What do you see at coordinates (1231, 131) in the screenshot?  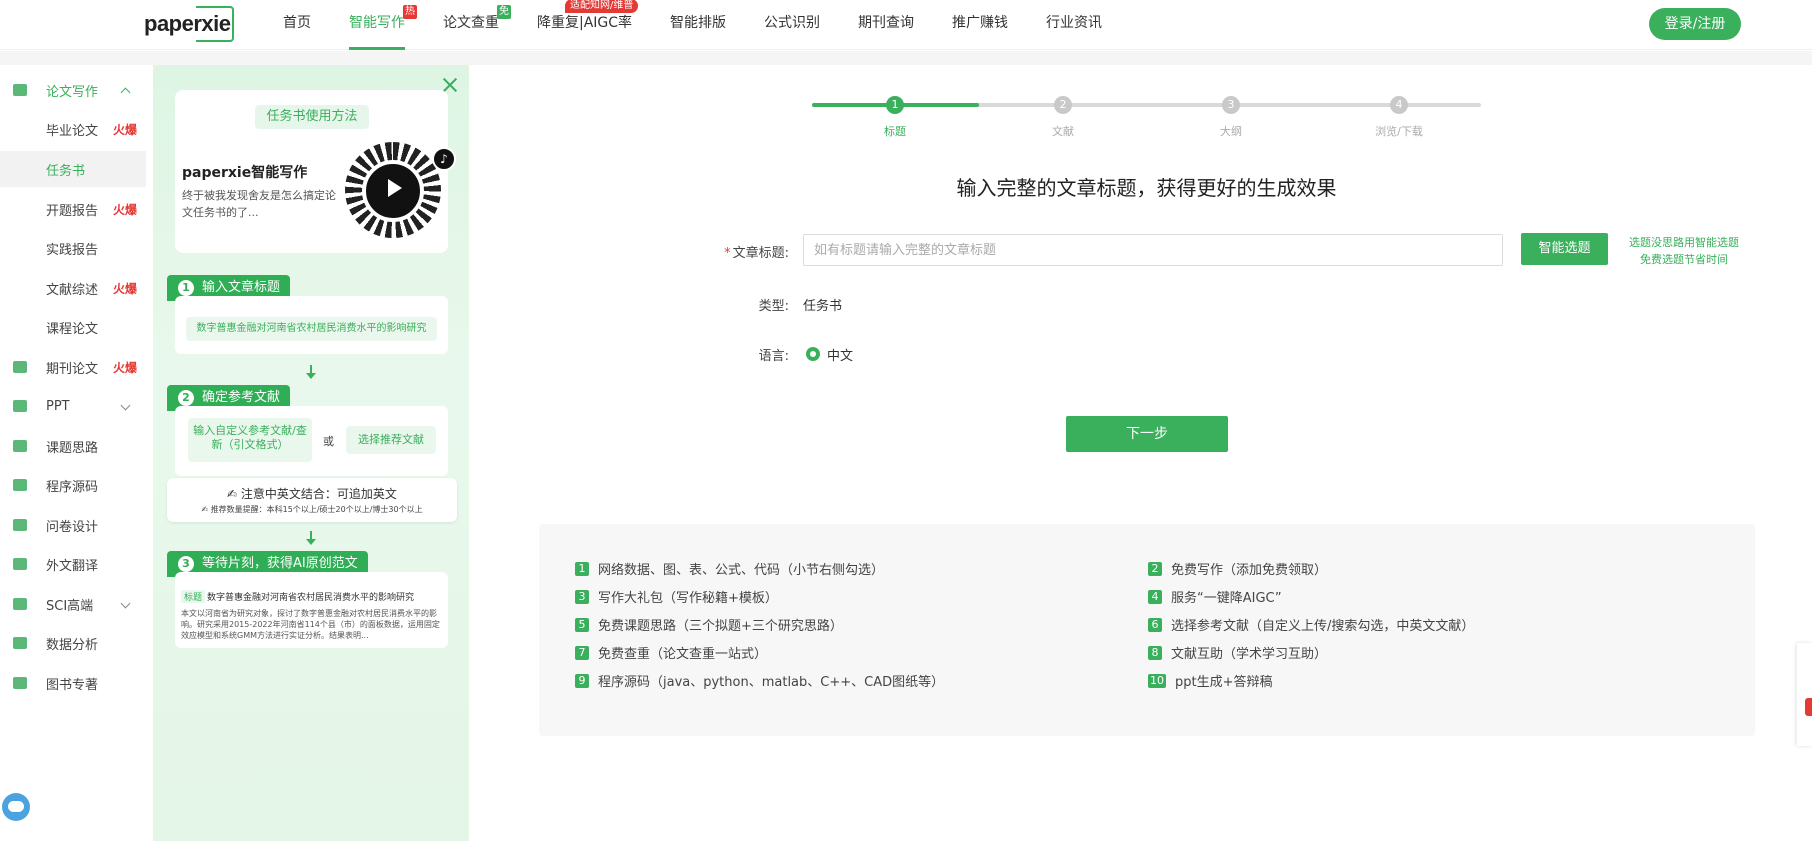 I see `step-label-outline: 大纲` at bounding box center [1231, 131].